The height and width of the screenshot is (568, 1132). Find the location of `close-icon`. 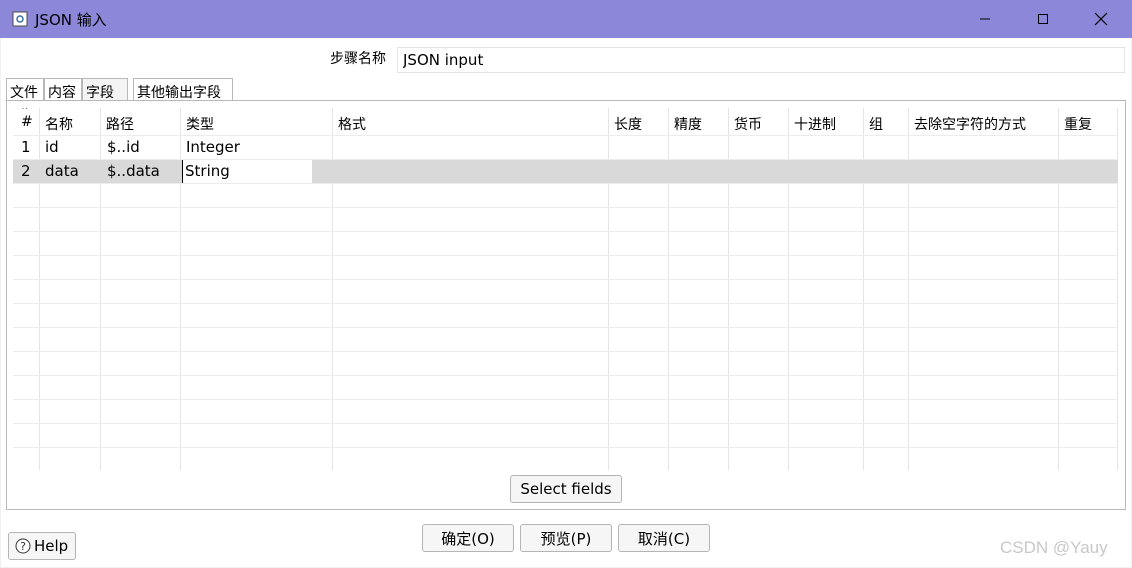

close-icon is located at coordinates (1101, 19).